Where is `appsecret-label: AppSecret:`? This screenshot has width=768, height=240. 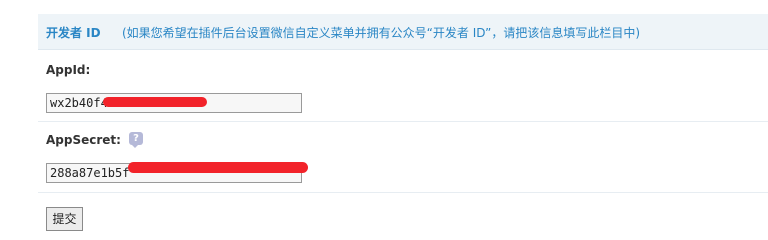
appsecret-label: AppSecret: is located at coordinates (83, 140).